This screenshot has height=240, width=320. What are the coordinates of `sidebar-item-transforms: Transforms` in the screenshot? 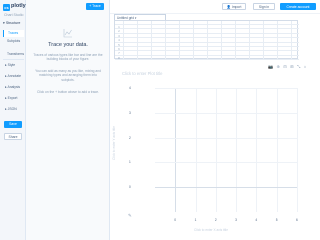 It's located at (13, 54).